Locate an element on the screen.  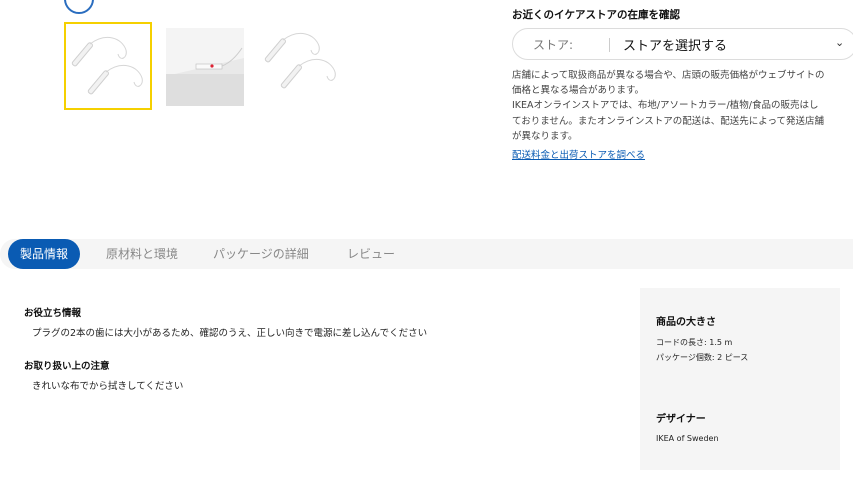
dimensions-title: 商品の大きさ is located at coordinates (686, 322).